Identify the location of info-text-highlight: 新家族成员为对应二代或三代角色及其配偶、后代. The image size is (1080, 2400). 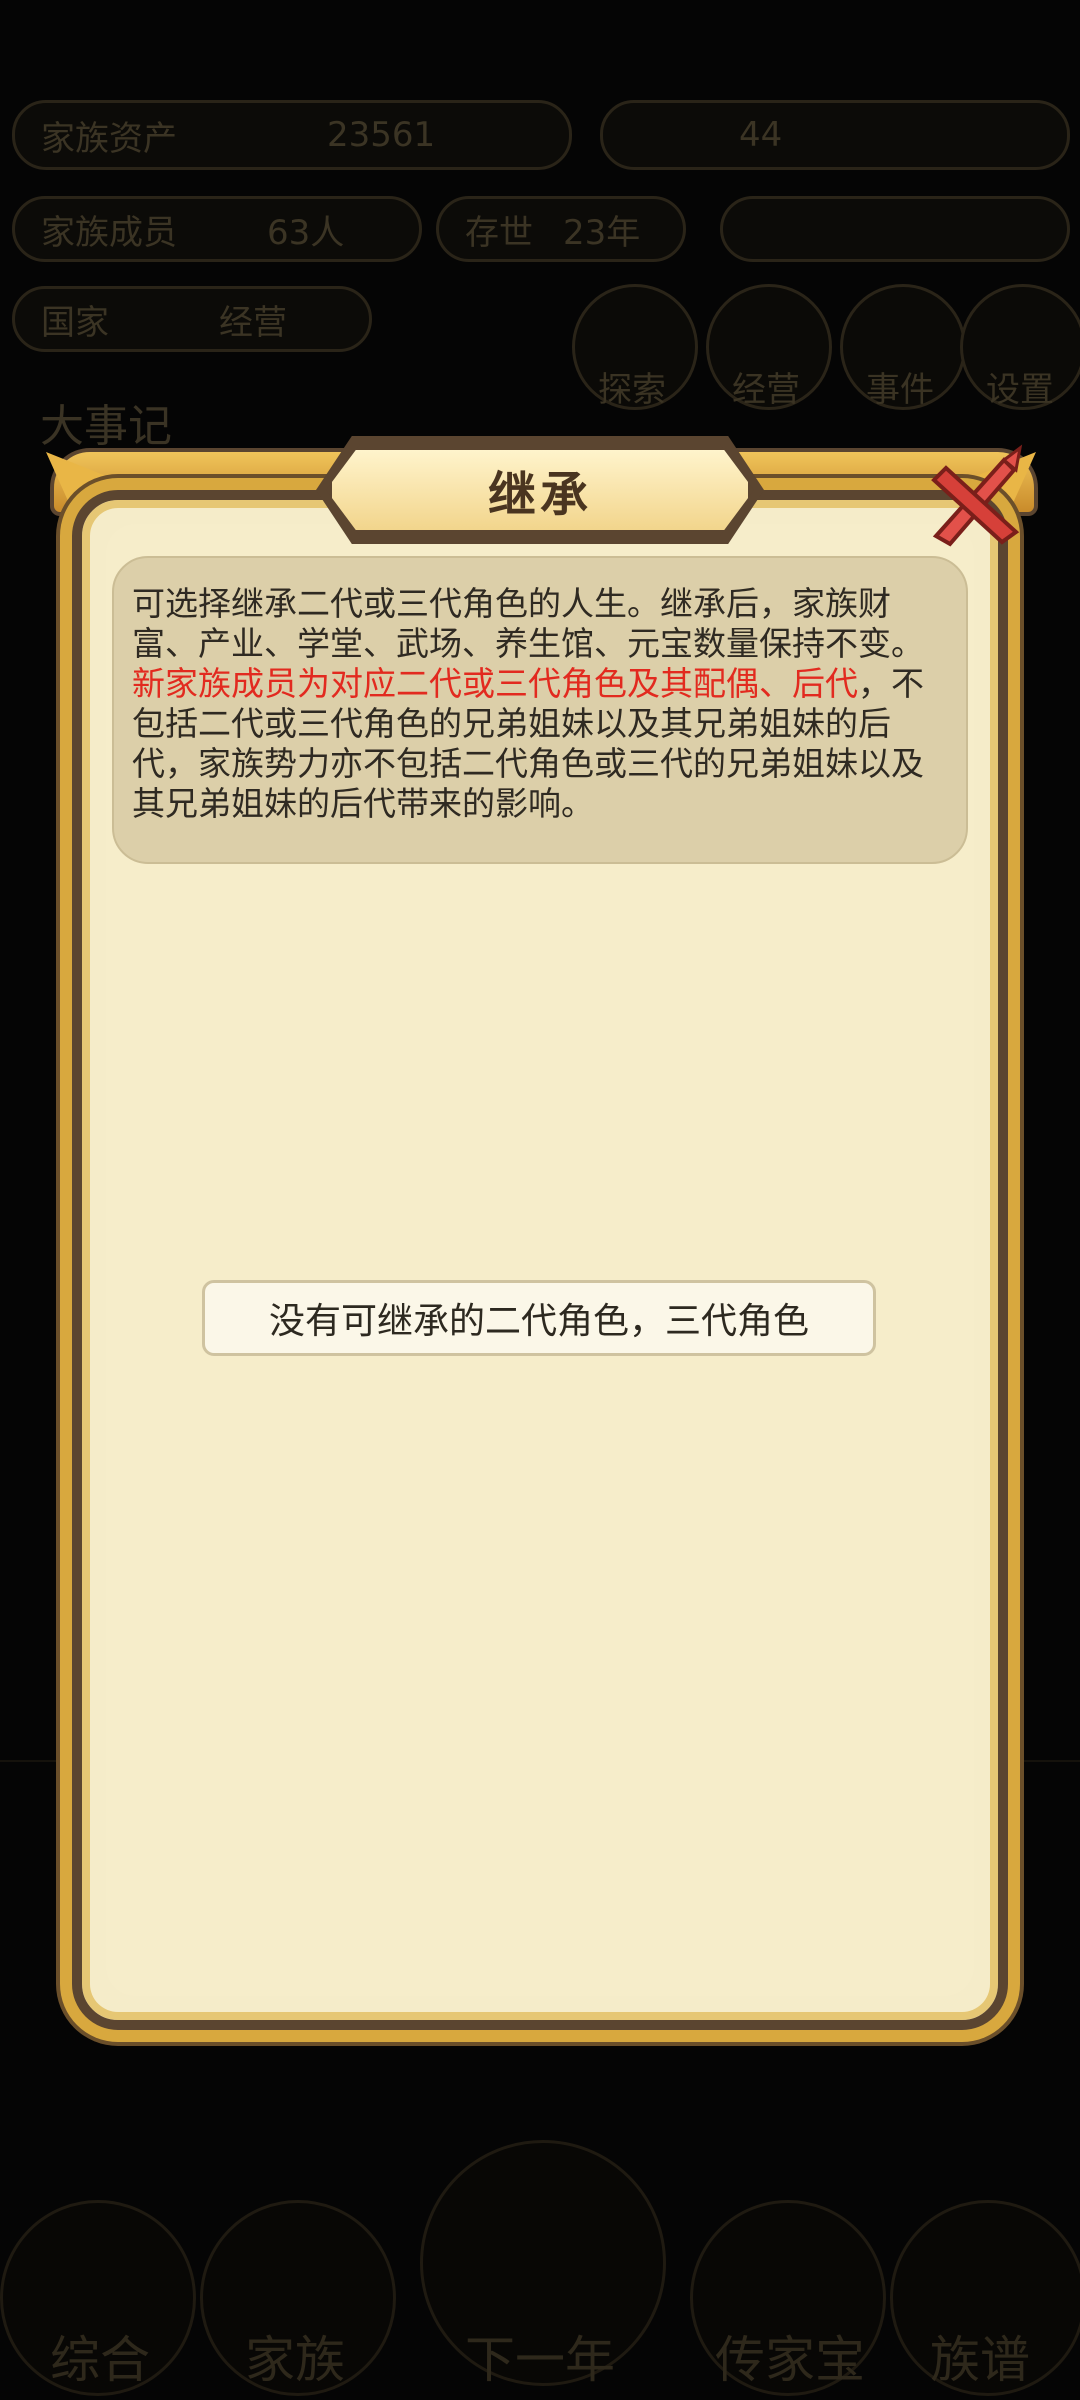
(495, 683).